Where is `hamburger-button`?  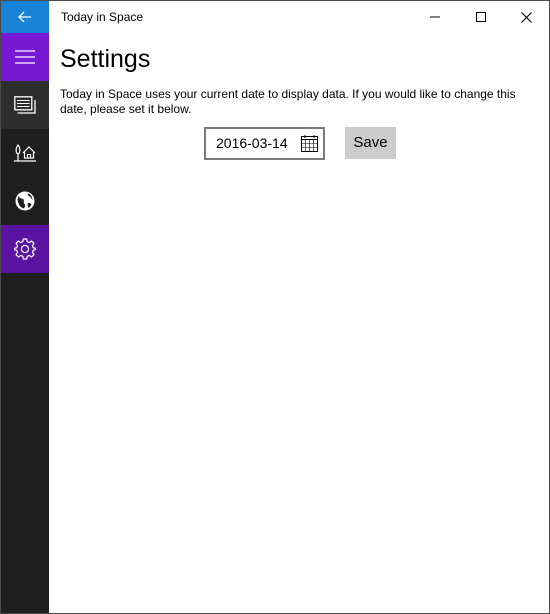
hamburger-button is located at coordinates (25, 57).